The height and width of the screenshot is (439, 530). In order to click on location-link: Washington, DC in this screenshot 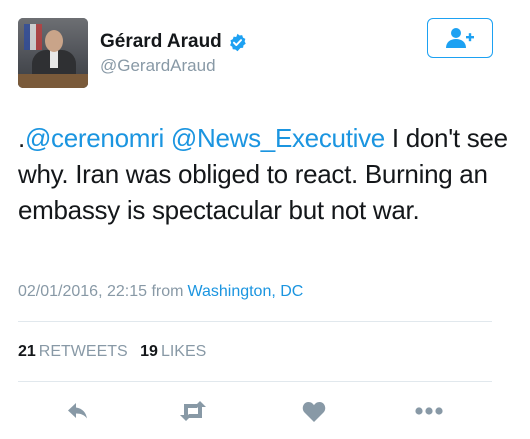, I will do `click(245, 291)`.